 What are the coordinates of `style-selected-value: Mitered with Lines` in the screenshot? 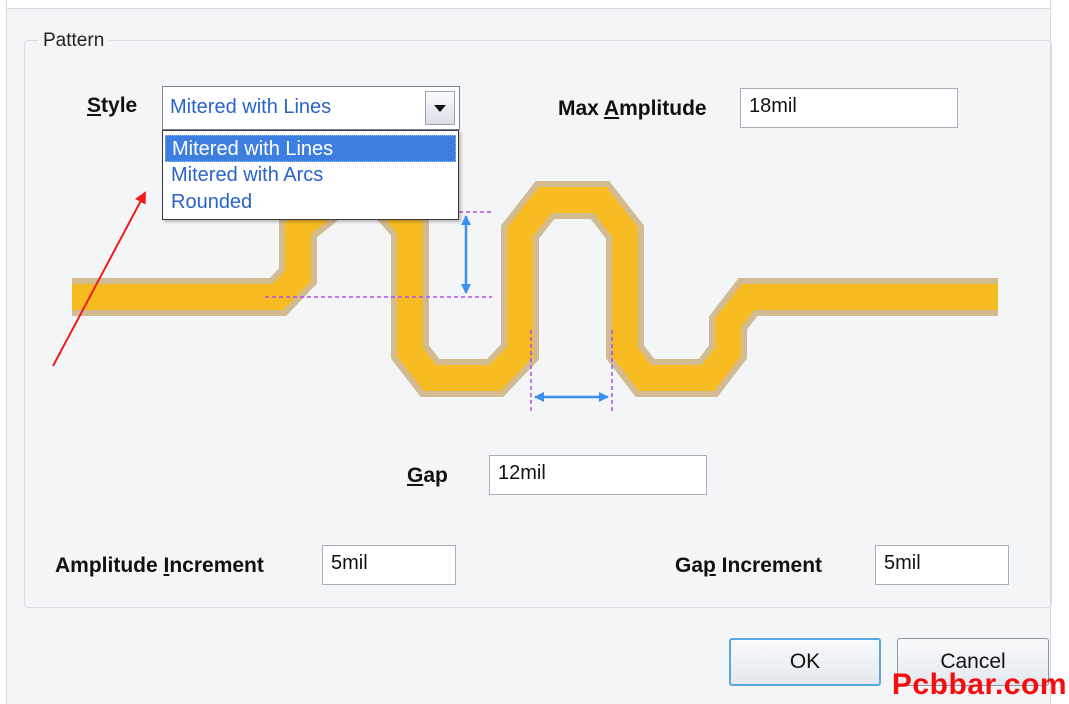 It's located at (251, 107).